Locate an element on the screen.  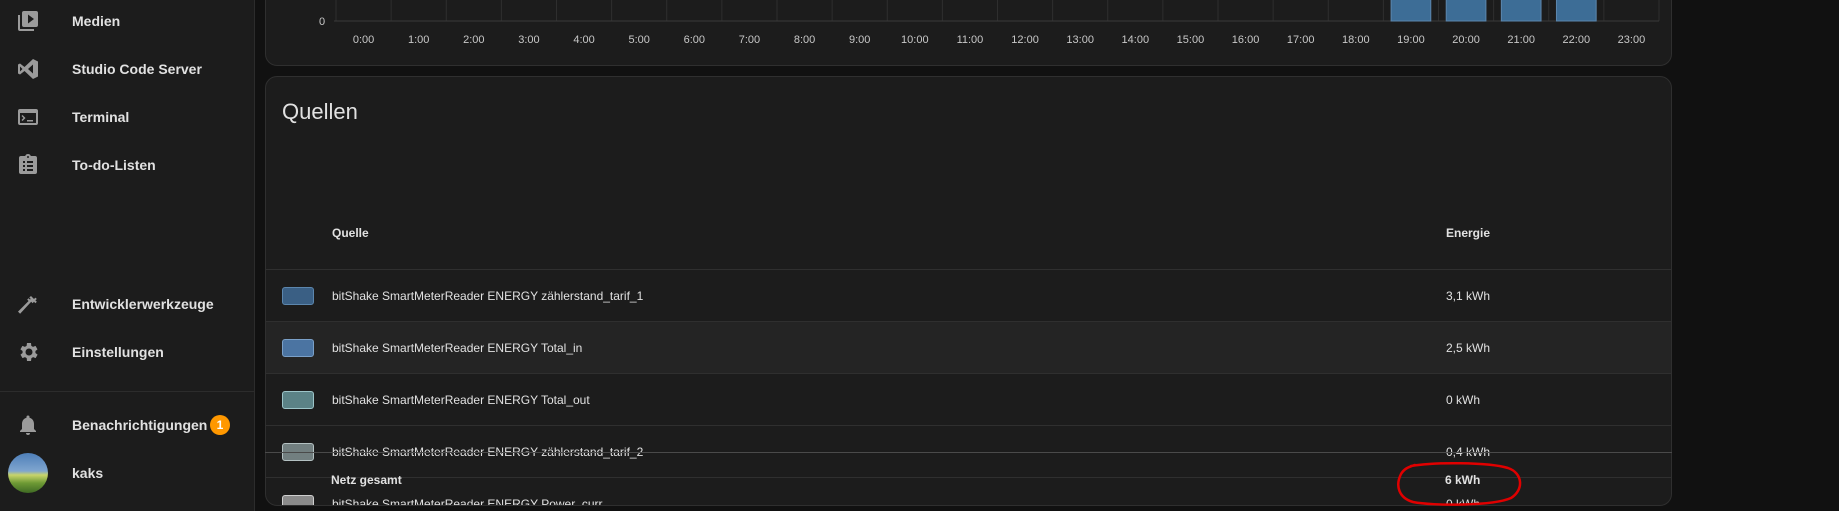
card-title: Quellen is located at coordinates (320, 111).